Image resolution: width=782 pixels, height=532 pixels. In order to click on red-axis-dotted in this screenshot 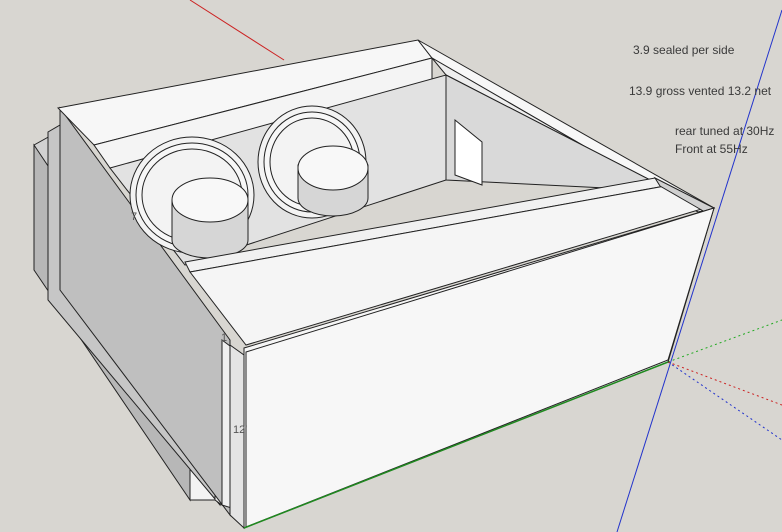, I will do `click(724, 383)`.